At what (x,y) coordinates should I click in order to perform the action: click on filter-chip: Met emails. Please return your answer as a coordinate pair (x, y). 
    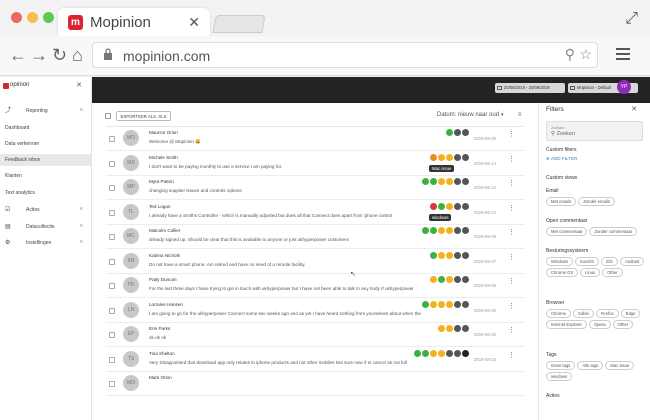
    Looking at the image, I should click on (561, 201).